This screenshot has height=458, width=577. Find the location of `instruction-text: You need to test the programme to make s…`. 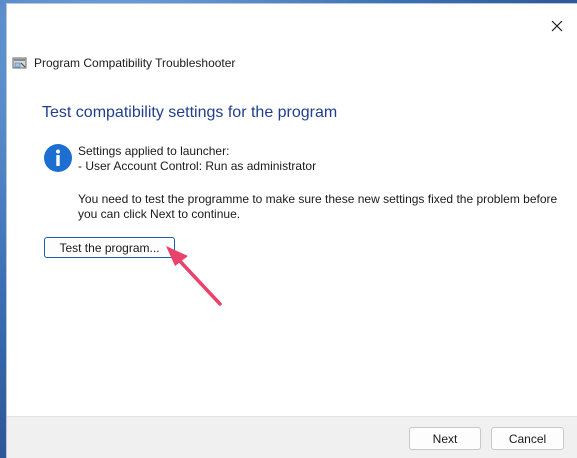

instruction-text: You need to test the programme to make s… is located at coordinates (318, 206).